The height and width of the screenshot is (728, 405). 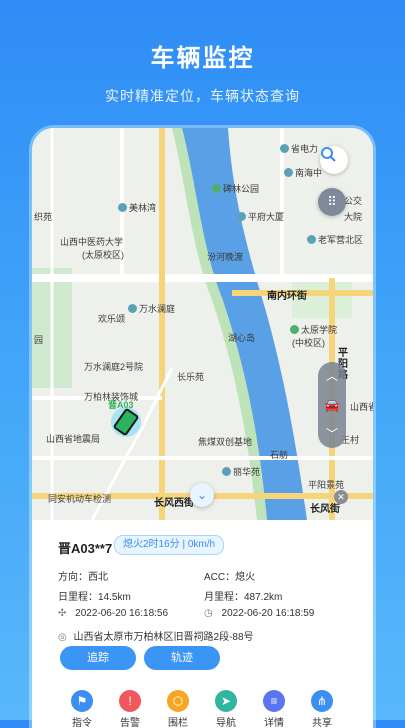 I want to click on warning-icon: !, so click(x=130, y=701).